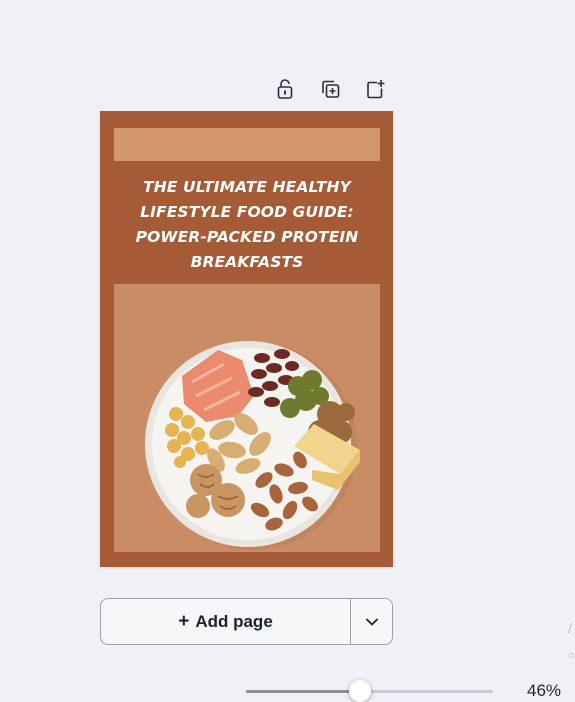 Image resolution: width=575 pixels, height=702 pixels. I want to click on duplicate-page-button, so click(330, 89).